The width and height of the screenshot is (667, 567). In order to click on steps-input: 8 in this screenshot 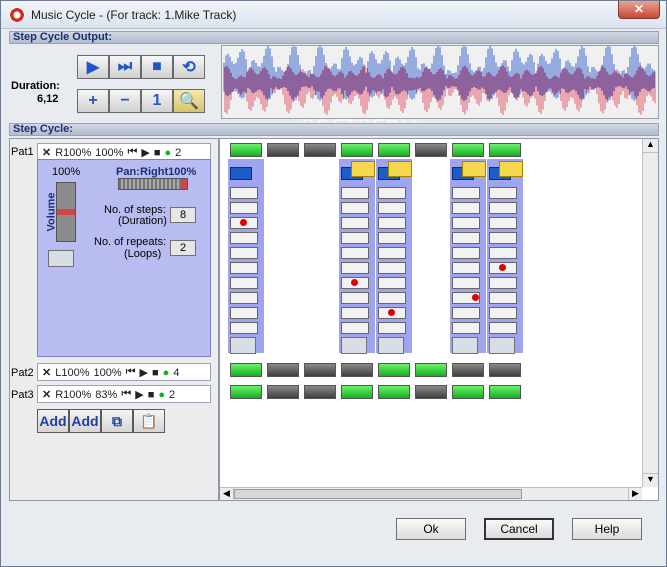, I will do `click(183, 215)`.